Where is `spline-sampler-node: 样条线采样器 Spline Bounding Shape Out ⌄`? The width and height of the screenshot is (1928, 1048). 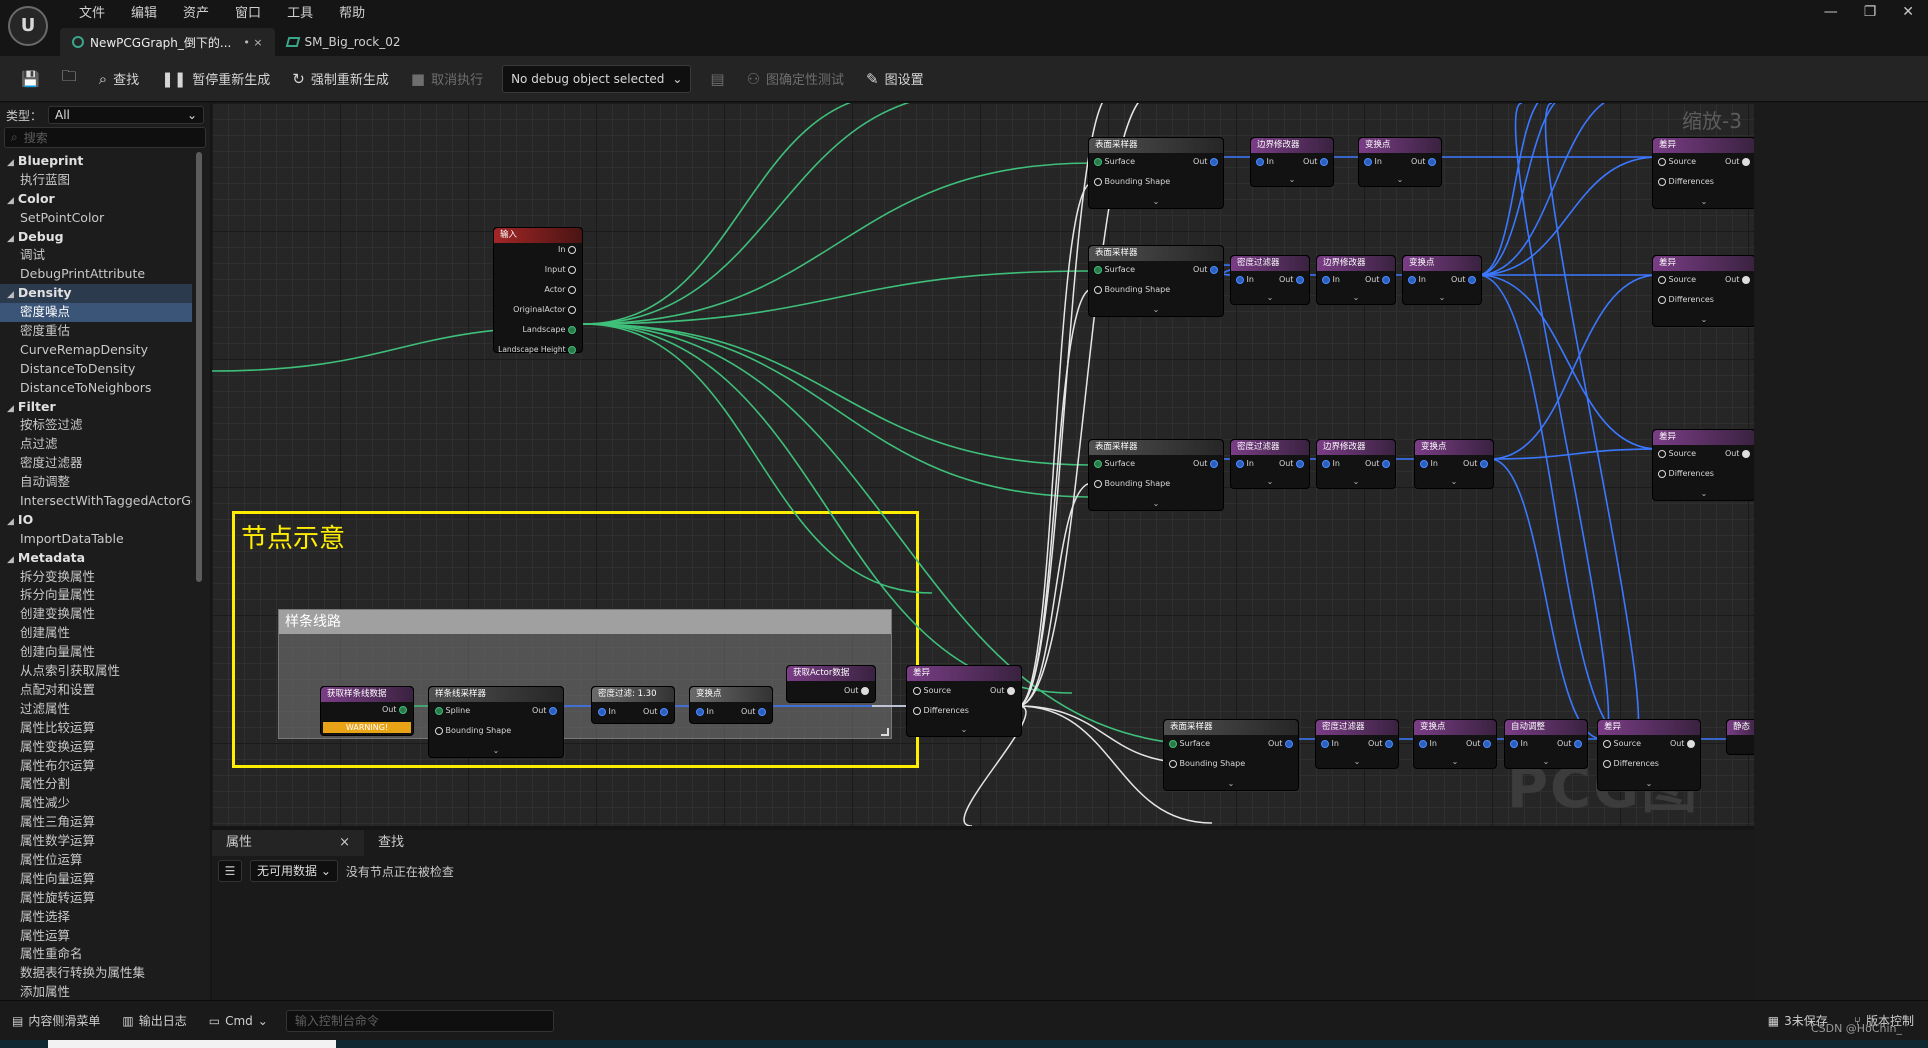
spline-sampler-node: 样条线采样器 Spline Bounding Shape Out ⌄ is located at coordinates (496, 722).